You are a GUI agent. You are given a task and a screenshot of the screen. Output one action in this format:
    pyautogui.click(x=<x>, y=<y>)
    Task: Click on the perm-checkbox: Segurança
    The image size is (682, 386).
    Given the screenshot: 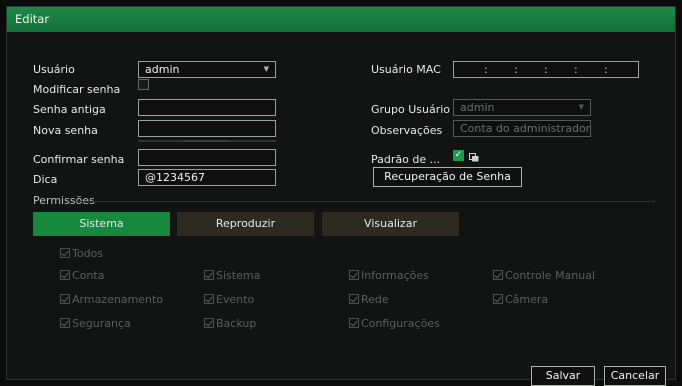 What is the action you would take?
    pyautogui.click(x=95, y=323)
    